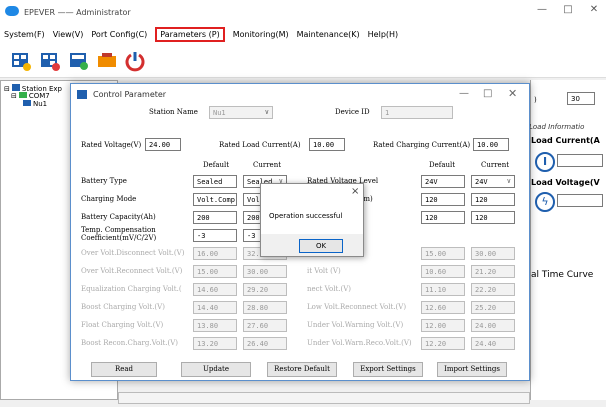  What do you see at coordinates (493, 253) in the screenshot?
I see `right-current-field: 30.00` at bounding box center [493, 253].